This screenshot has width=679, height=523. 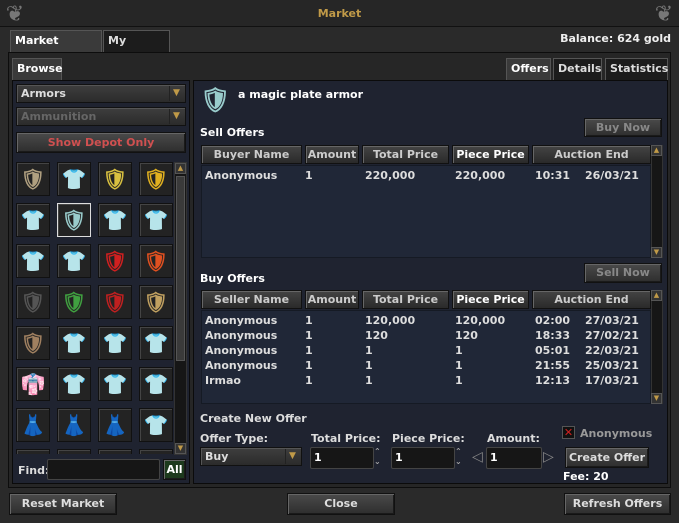 I want to click on table-row: Anonymous 1 120,000 120,000 02:00 27/03/21, so click(x=426, y=320).